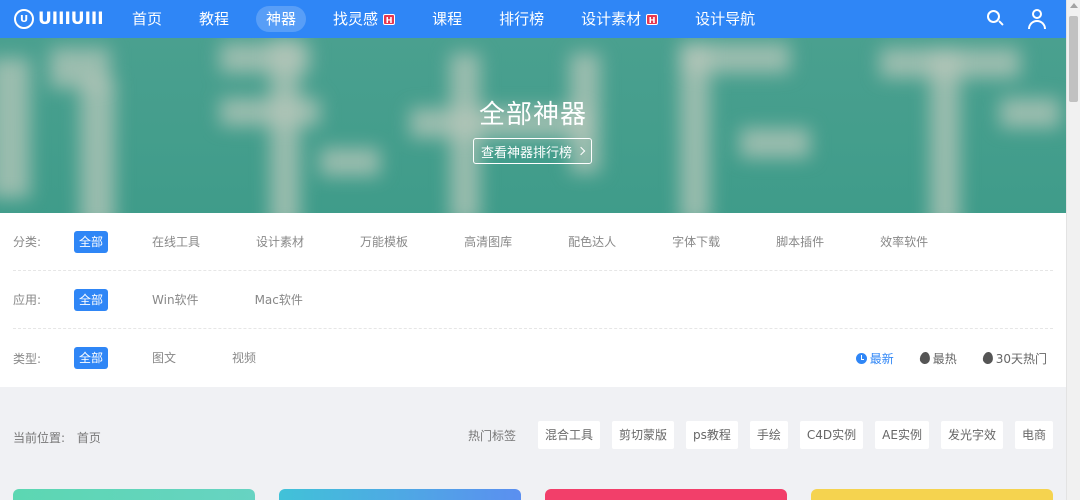 The height and width of the screenshot is (500, 1080). Describe the element at coordinates (176, 242) in the screenshot. I see `filter-option: 在线工具` at that location.